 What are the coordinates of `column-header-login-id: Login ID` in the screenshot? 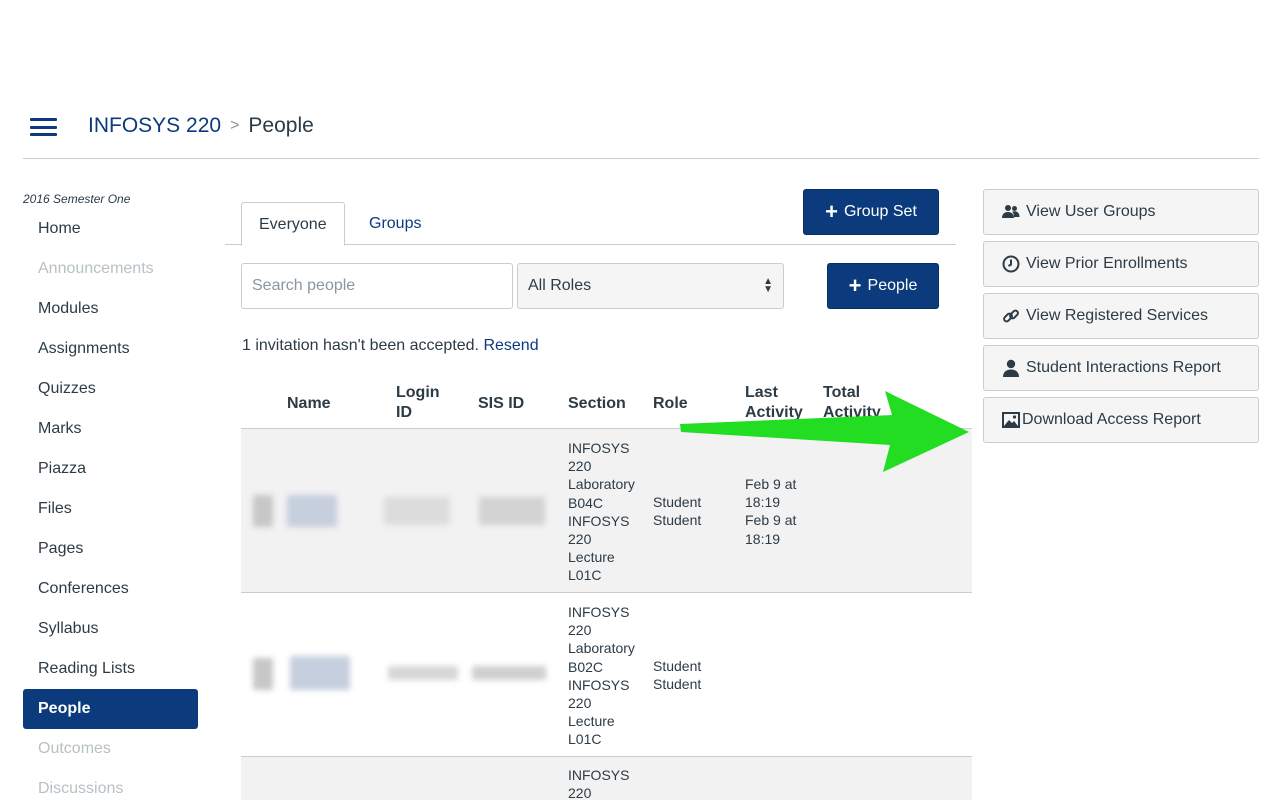 It's located at (426, 403).